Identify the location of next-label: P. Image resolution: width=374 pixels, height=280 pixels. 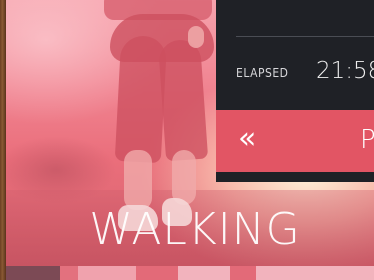
(367, 140).